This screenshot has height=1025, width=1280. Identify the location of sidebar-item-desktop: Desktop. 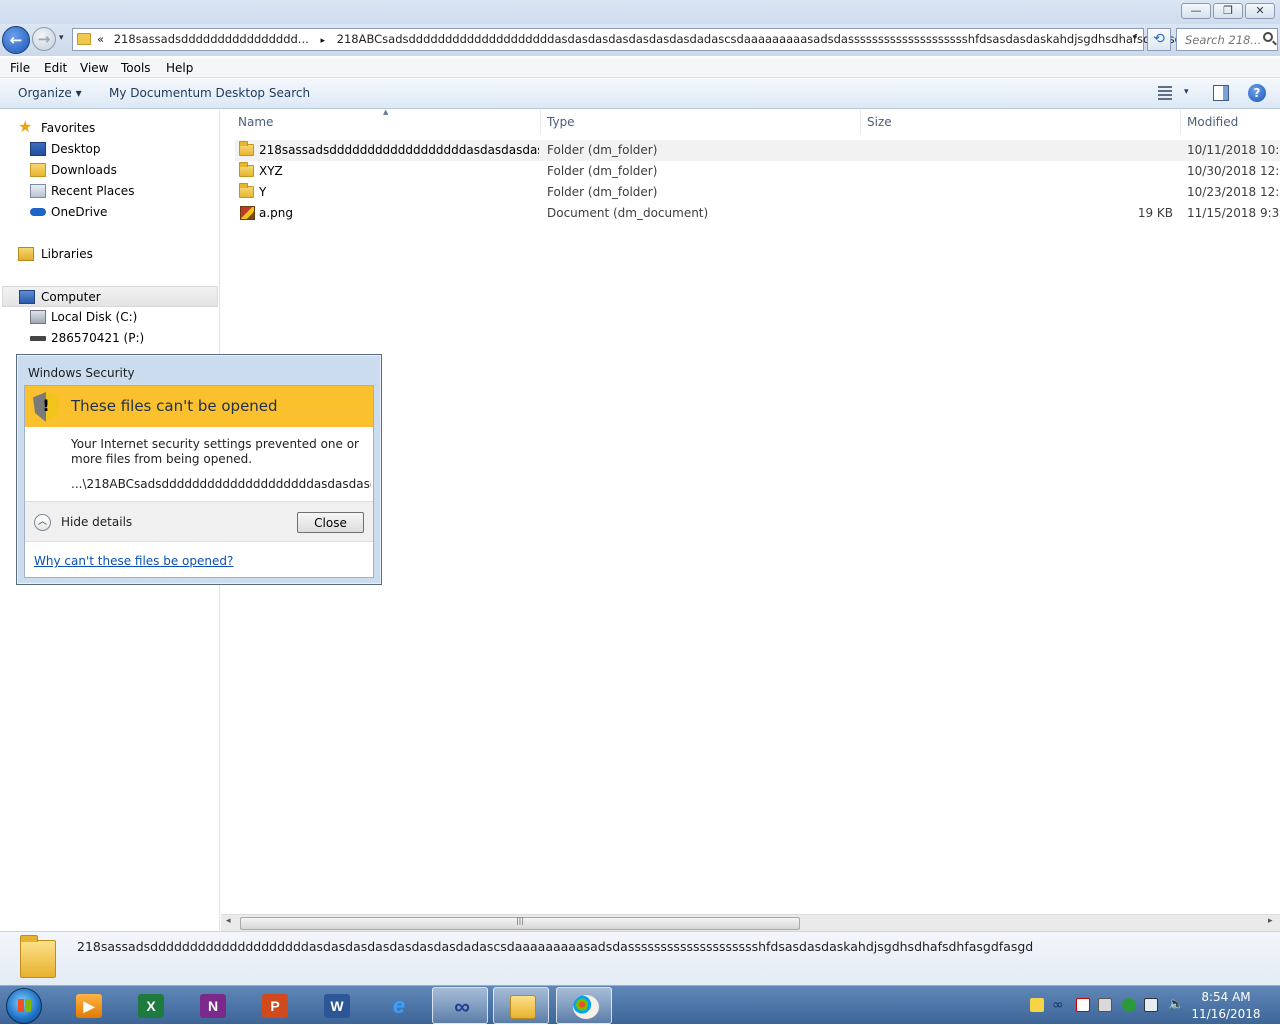
(120, 149).